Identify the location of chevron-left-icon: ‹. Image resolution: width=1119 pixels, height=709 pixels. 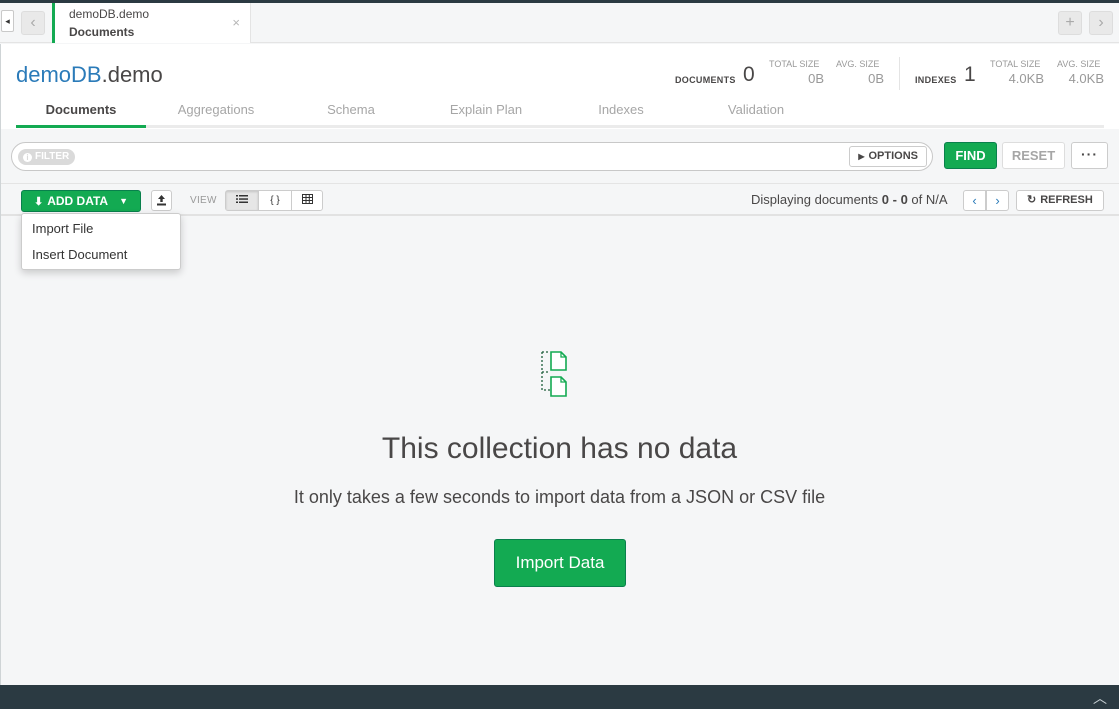
(974, 200).